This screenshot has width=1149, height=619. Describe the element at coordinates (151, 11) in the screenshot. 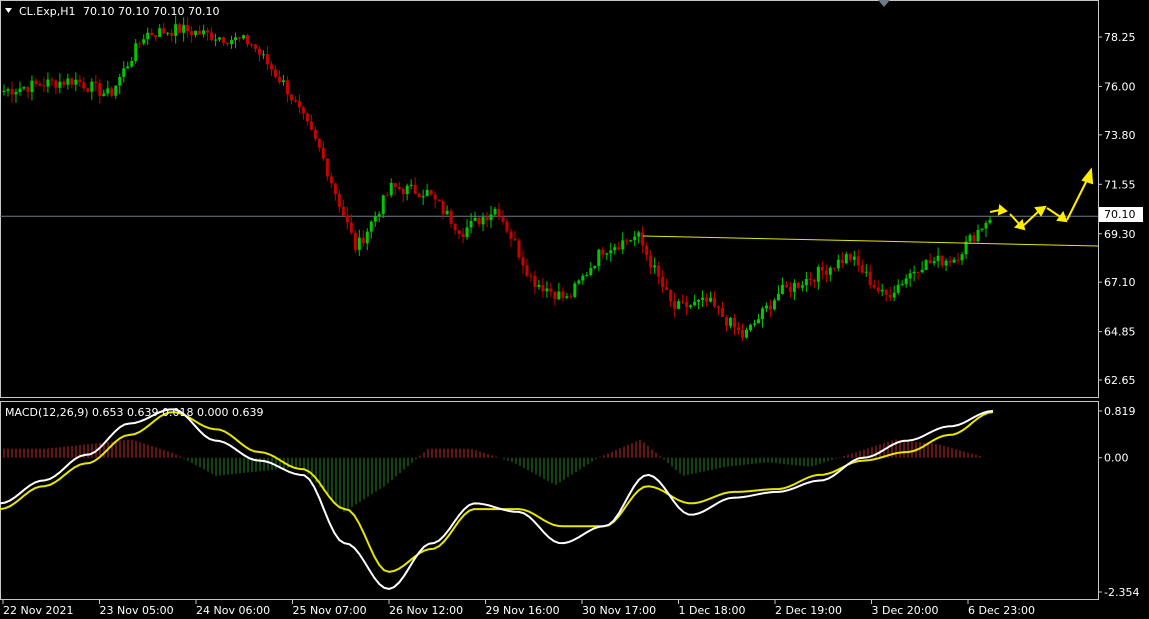

I see `ohlc-label: 70.10 70.10 70.10 70.10` at that location.